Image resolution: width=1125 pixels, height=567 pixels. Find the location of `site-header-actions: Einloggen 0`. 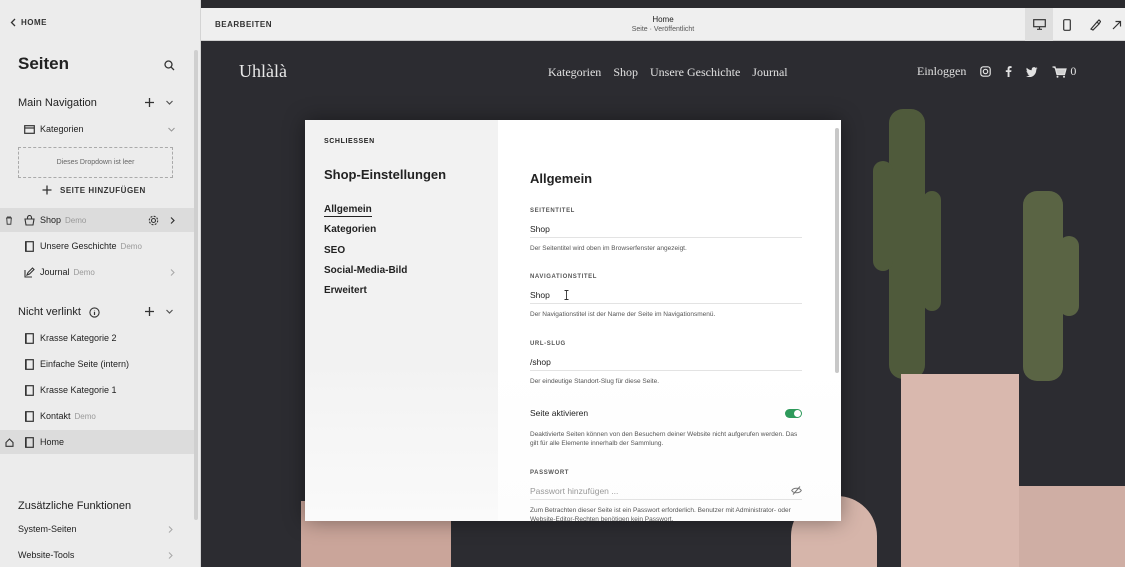

site-header-actions: Einloggen 0 is located at coordinates (996, 71).